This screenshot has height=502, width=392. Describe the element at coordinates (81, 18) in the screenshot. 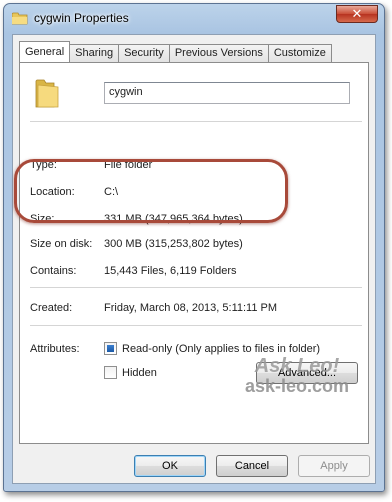

I see `window-title: cygwin Properties` at that location.